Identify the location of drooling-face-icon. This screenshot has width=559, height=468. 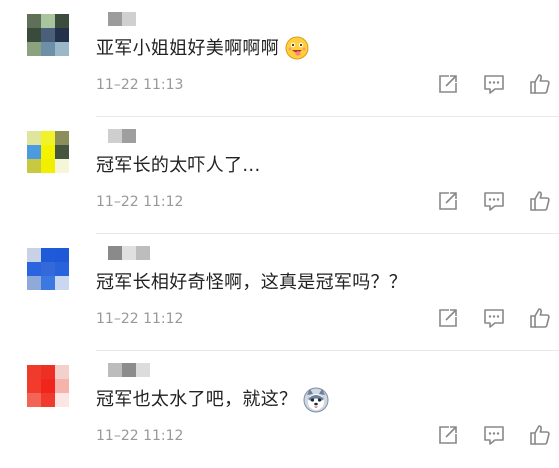
(297, 48).